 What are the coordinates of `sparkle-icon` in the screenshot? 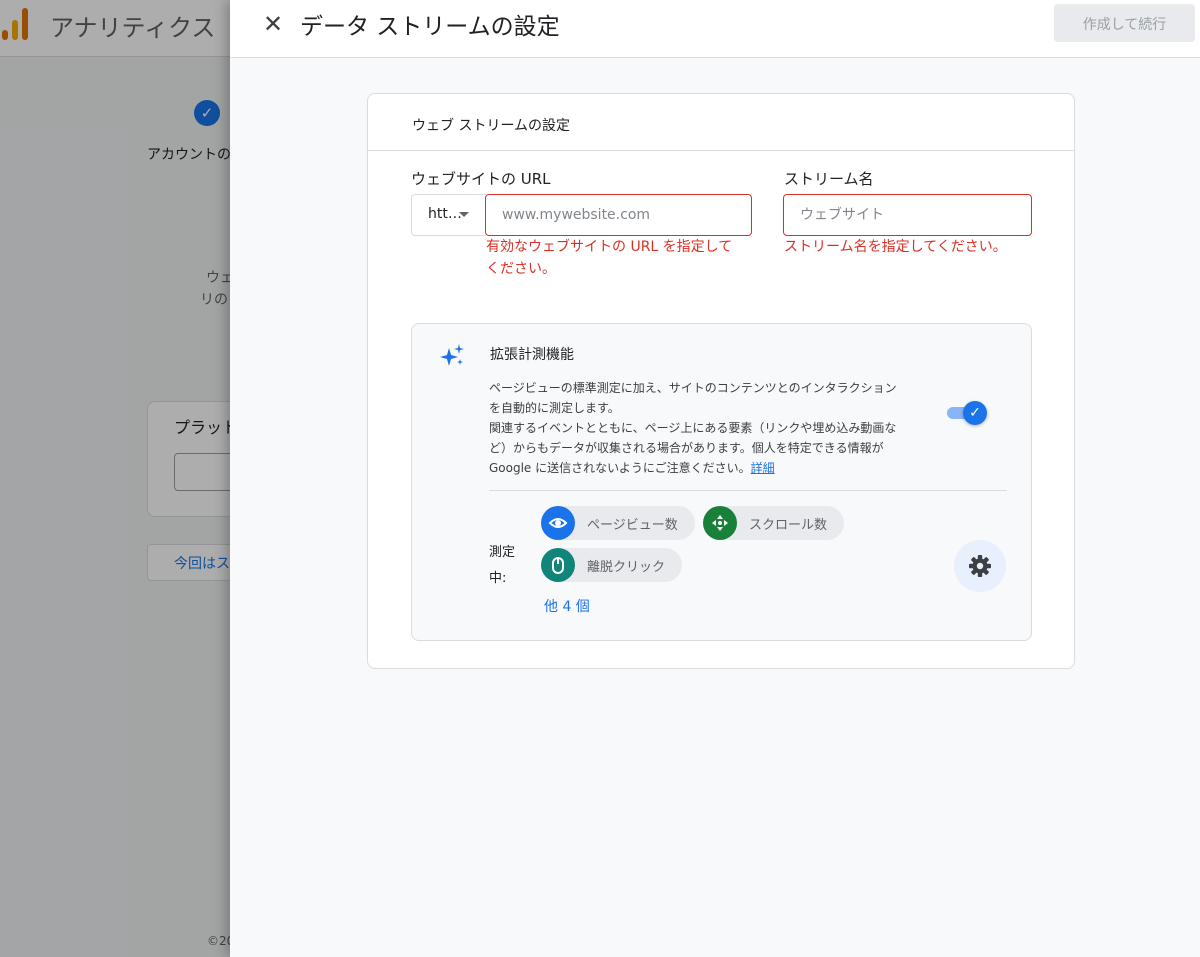 It's located at (452, 355).